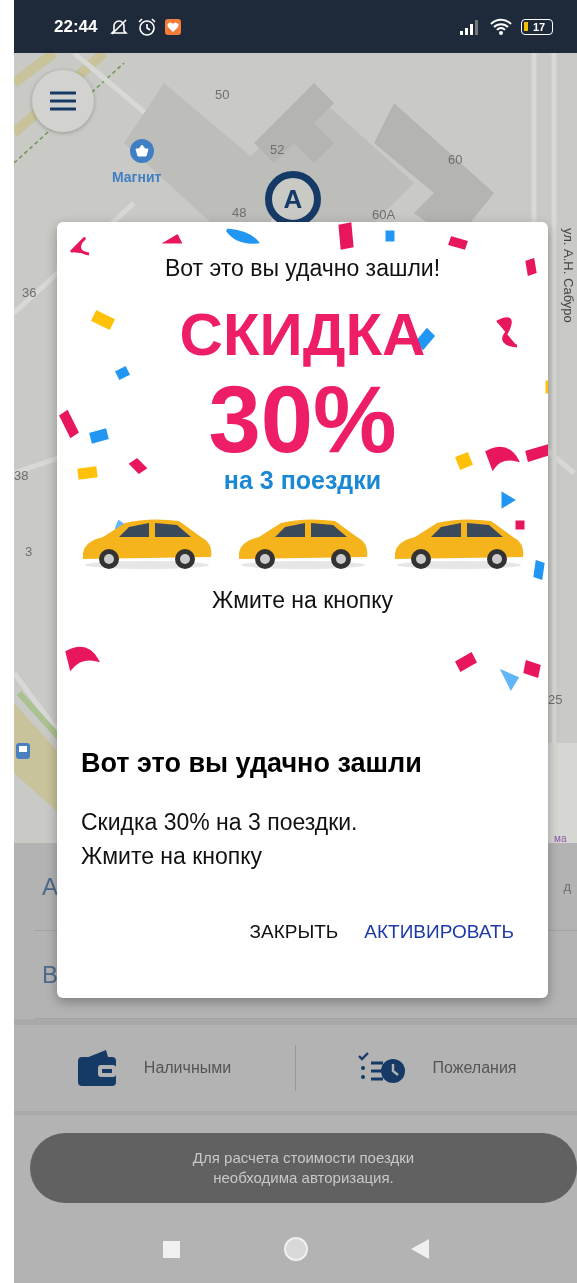 This screenshot has height=1283, width=577. I want to click on wishes-option: Пожелания, so click(436, 1068).